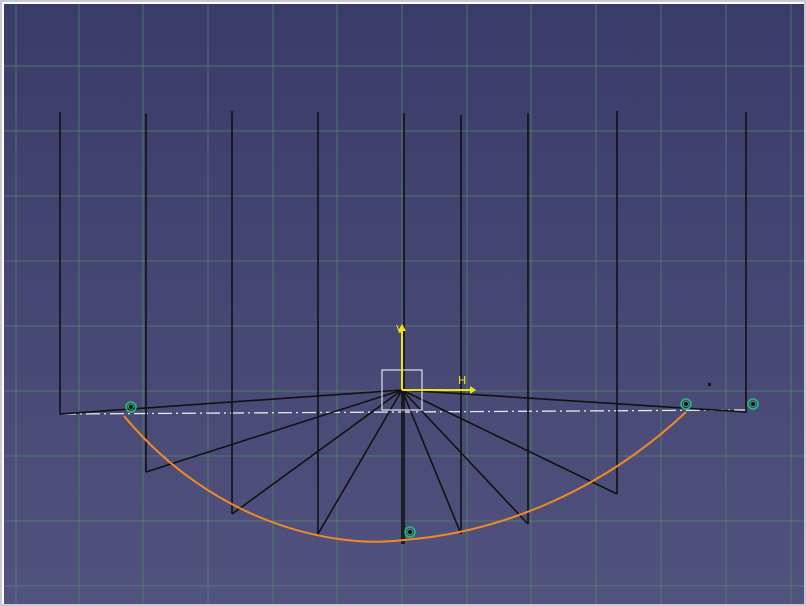 This screenshot has width=806, height=606. I want to click on horizontal-axis-label: H, so click(462, 380).